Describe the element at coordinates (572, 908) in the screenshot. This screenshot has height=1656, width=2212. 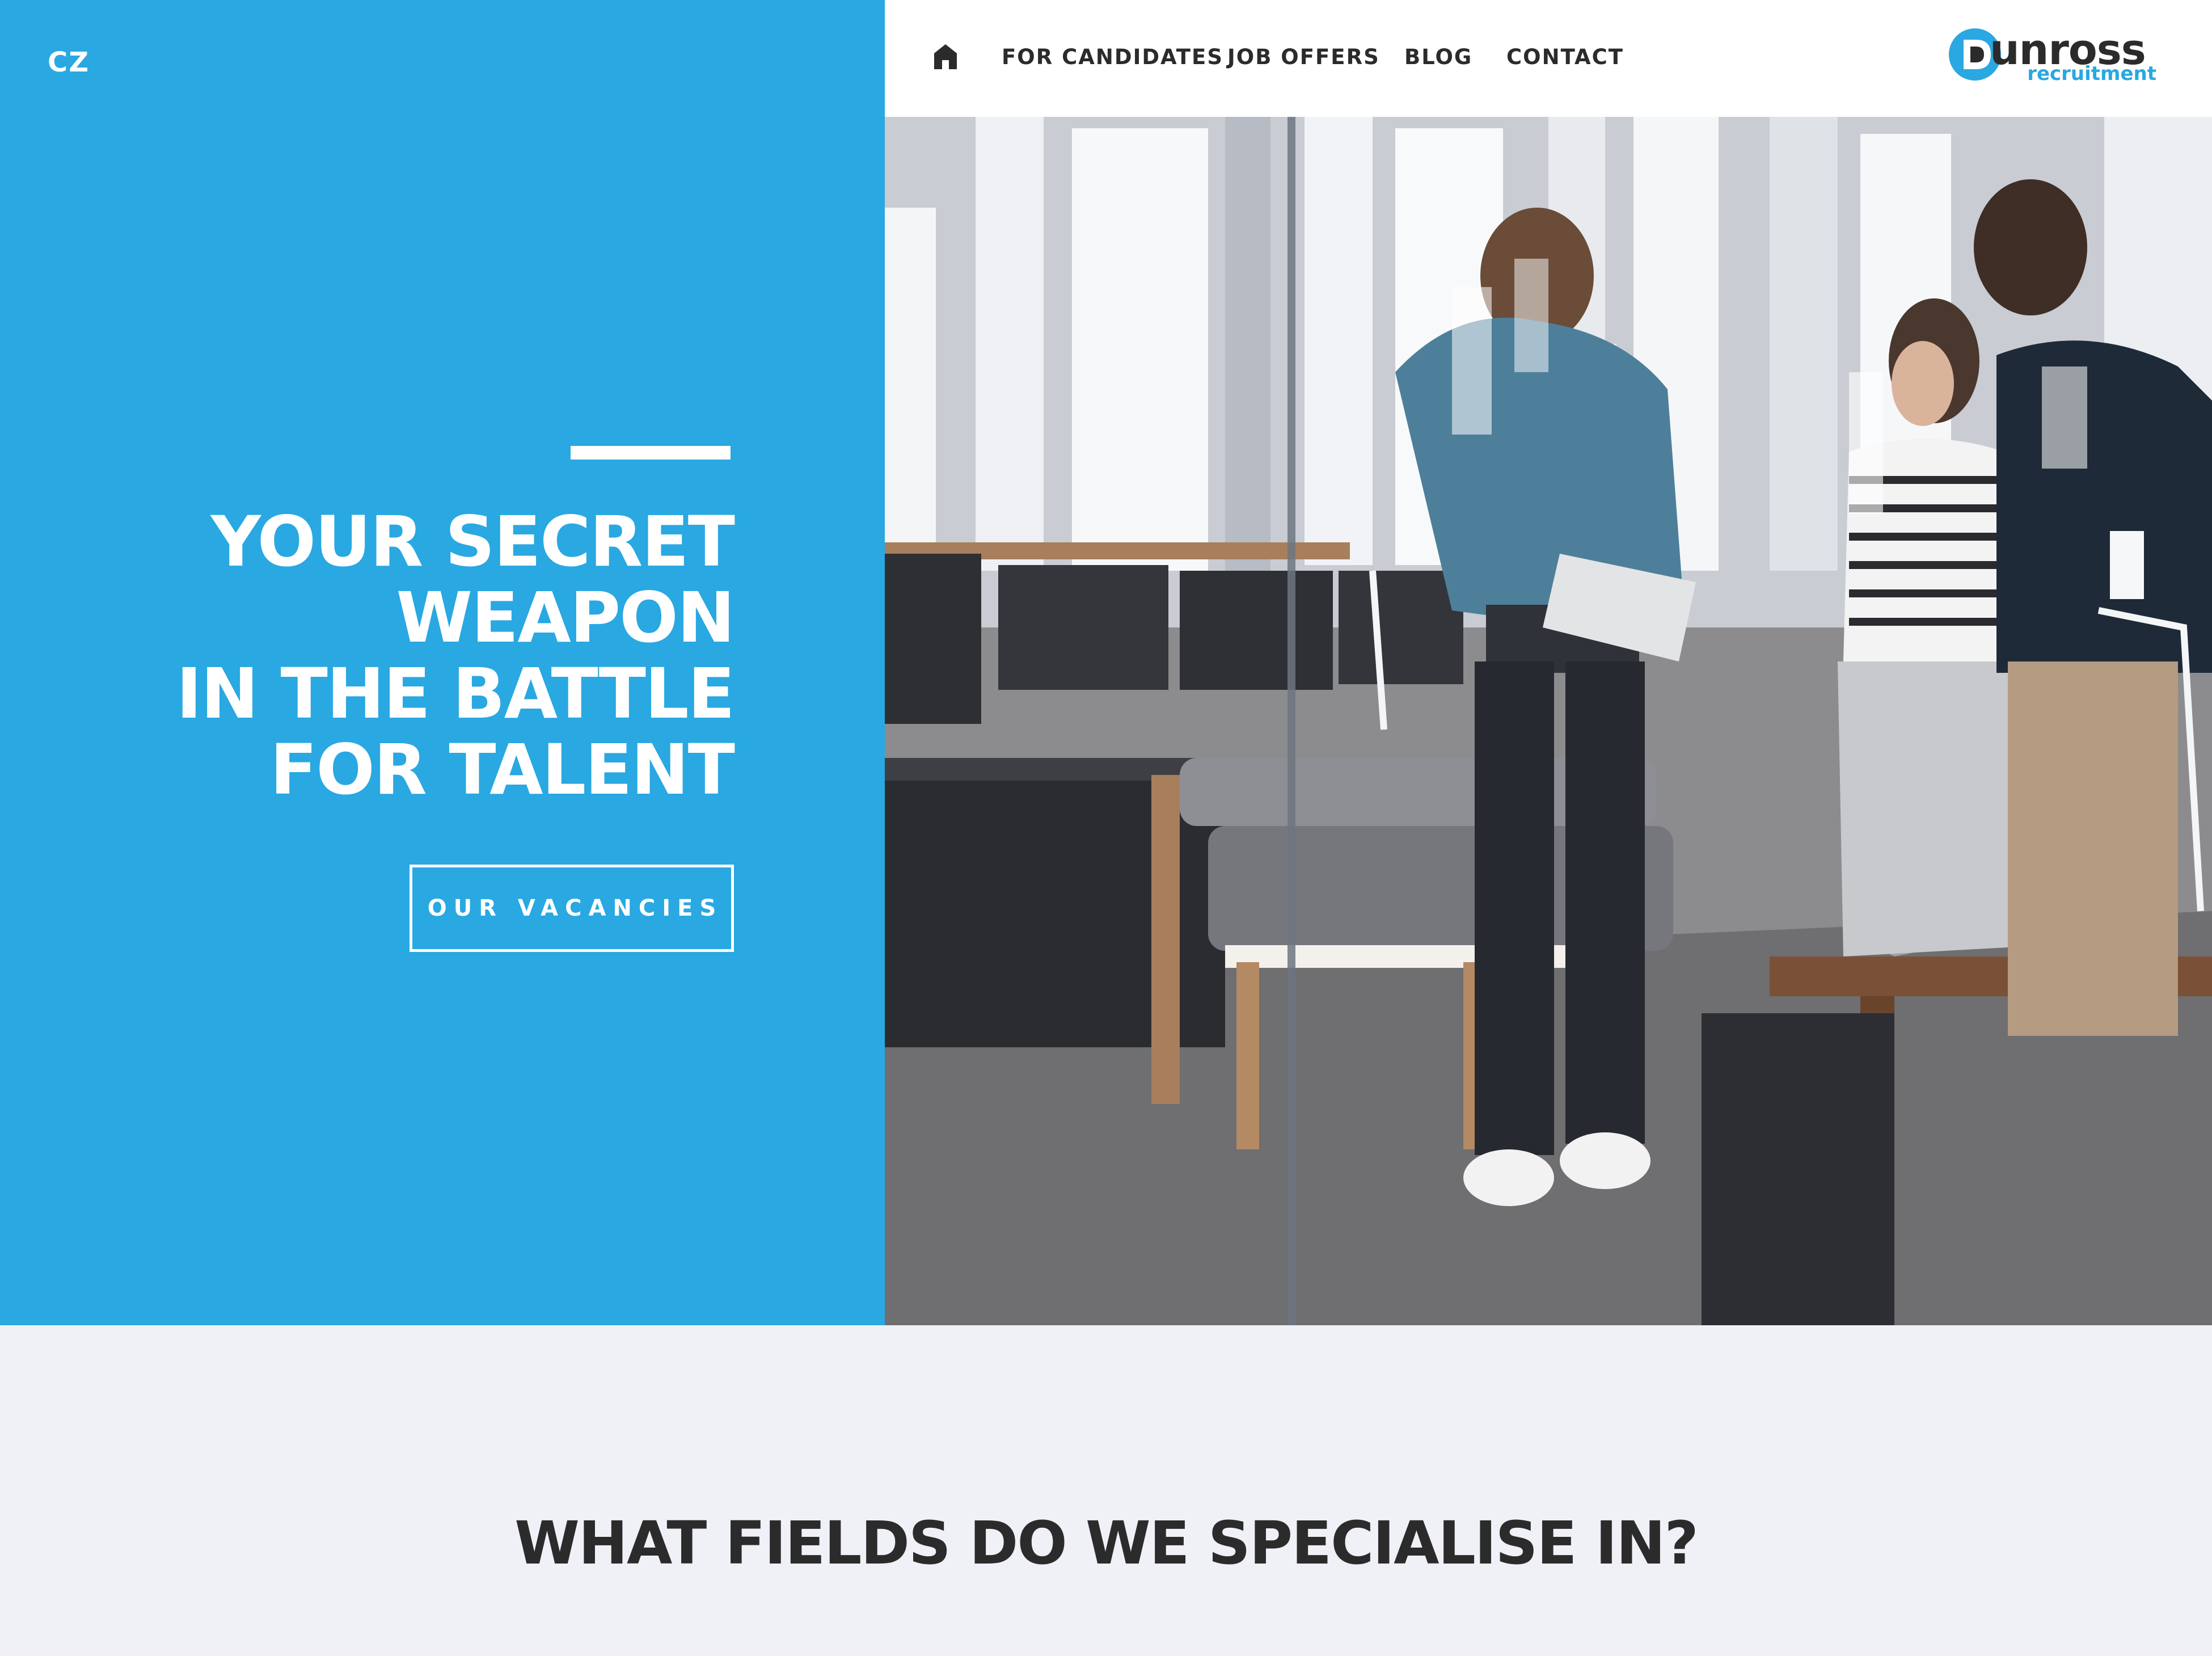
I see `our-vacancies-button: OUR VACANCIES` at that location.